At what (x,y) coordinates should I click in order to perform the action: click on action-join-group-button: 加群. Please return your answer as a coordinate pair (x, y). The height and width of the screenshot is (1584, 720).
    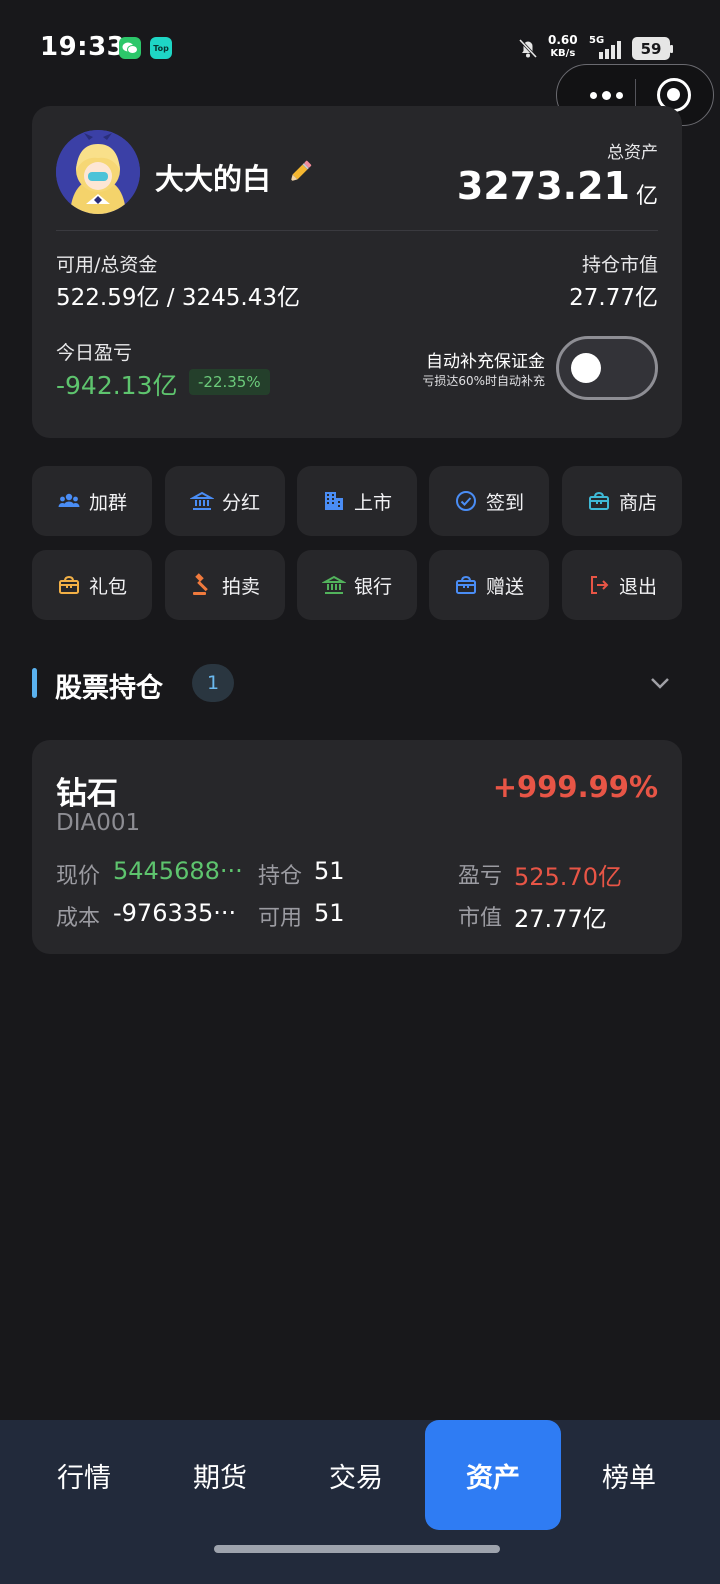
    Looking at the image, I should click on (92, 501).